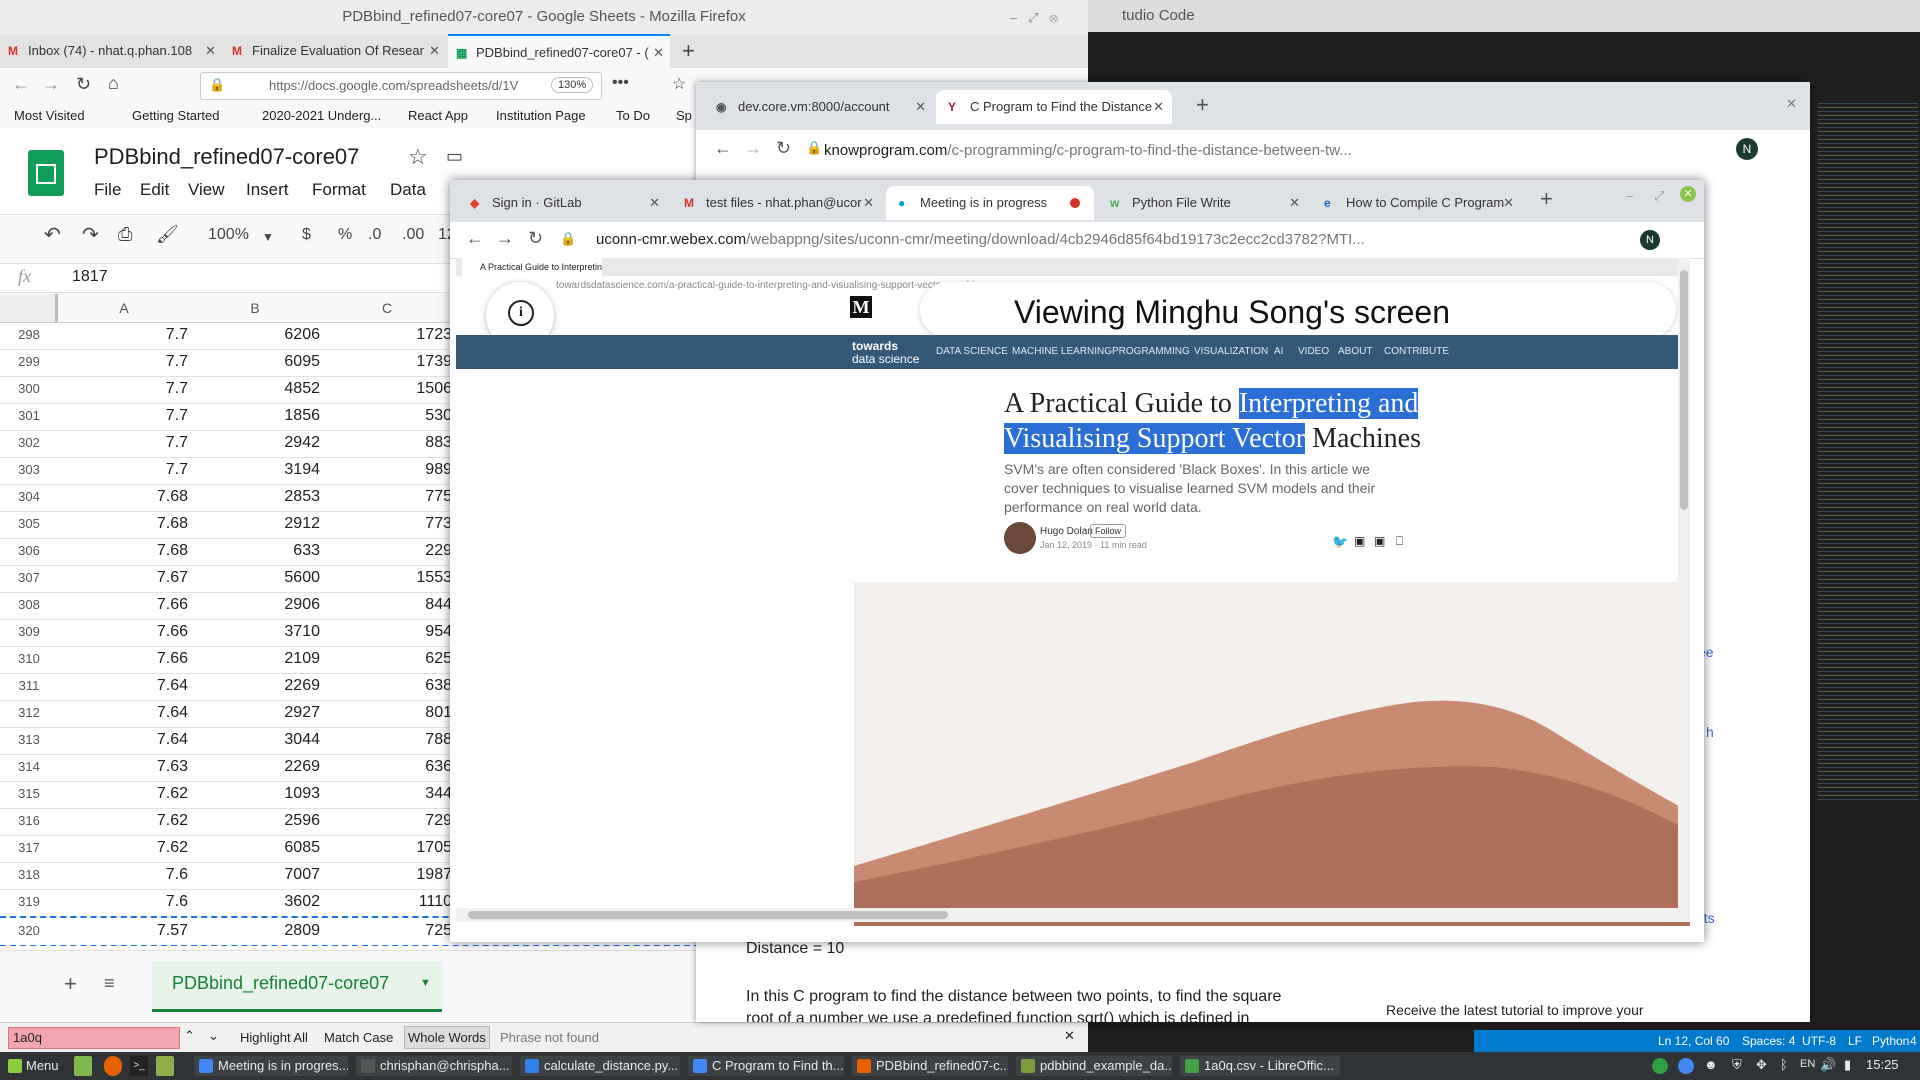  Describe the element at coordinates (387, 821) in the screenshot. I see `cell-c: 729` at that location.